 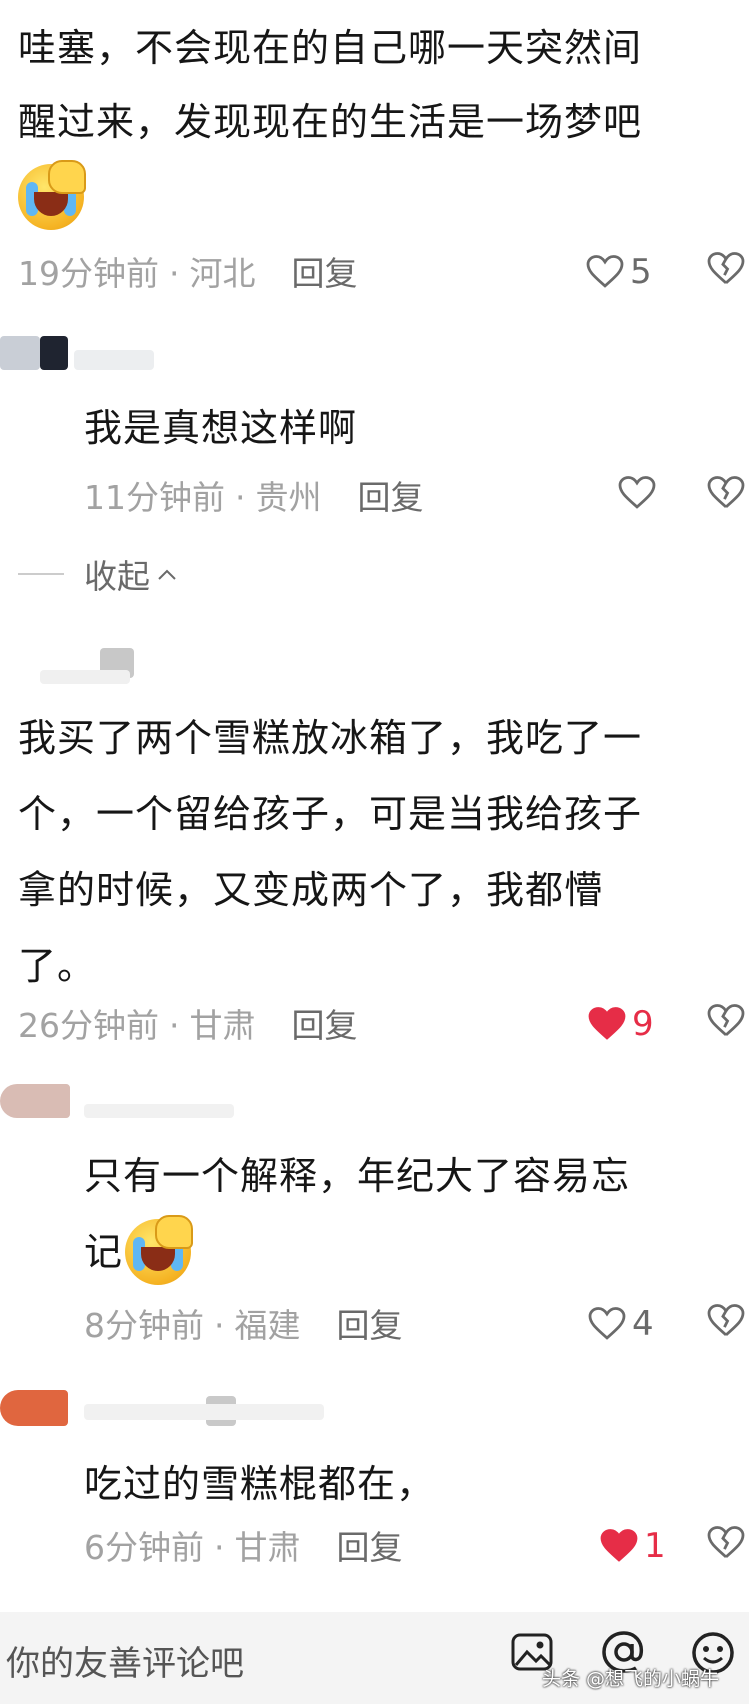 What do you see at coordinates (117, 576) in the screenshot?
I see `collapse-label: 收起` at bounding box center [117, 576].